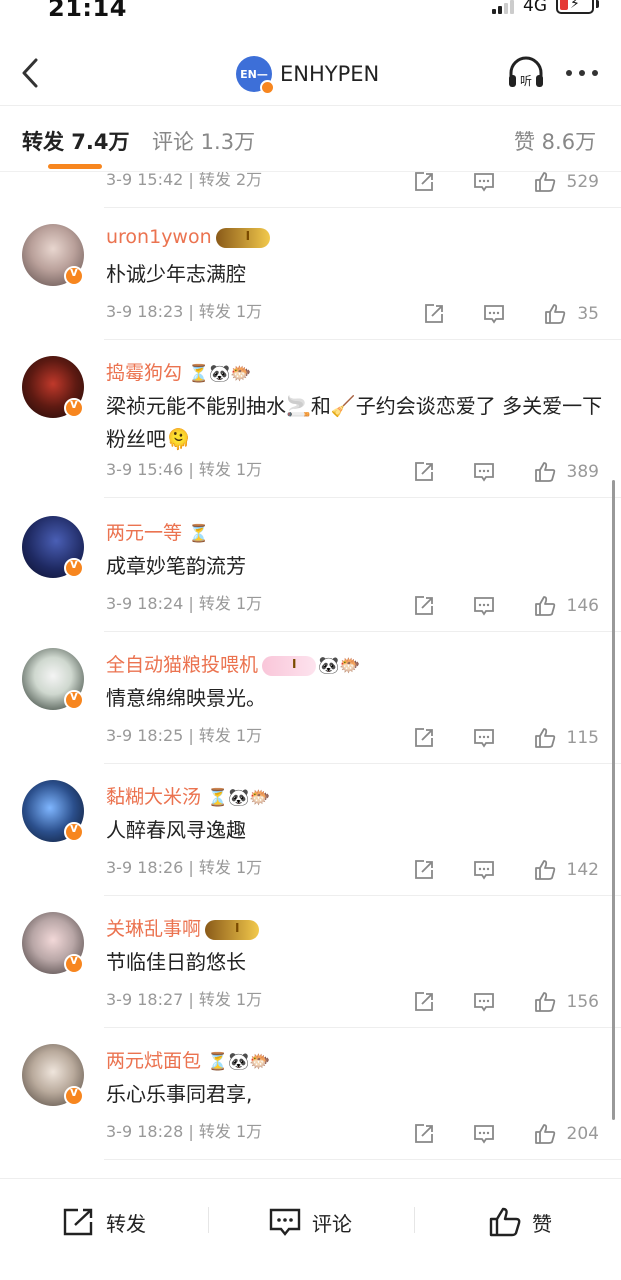  What do you see at coordinates (555, 141) in the screenshot?
I see `tab-likes: 赞 8.6万` at bounding box center [555, 141].